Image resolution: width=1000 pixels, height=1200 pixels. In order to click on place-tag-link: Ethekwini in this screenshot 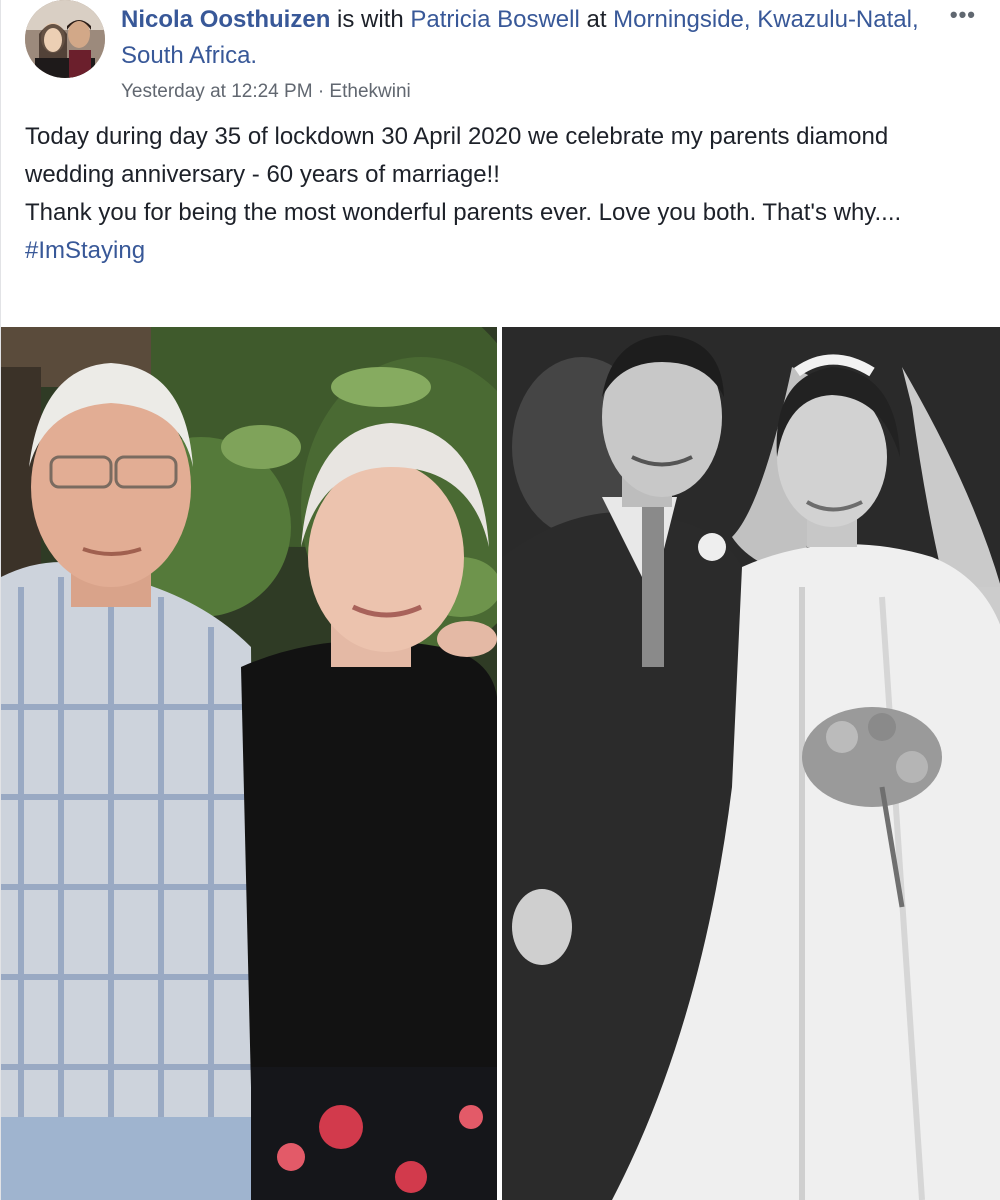, I will do `click(369, 91)`.